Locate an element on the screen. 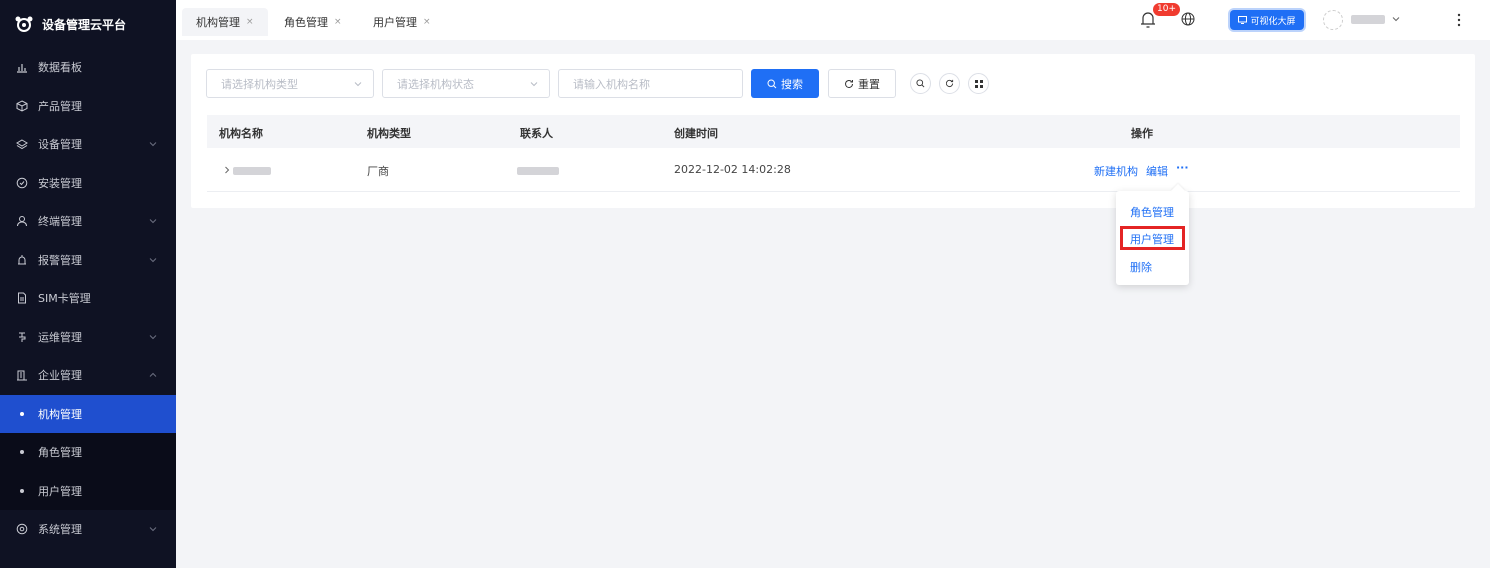 This screenshot has height=568, width=1490. gear-circle-icon is located at coordinates (22, 183).